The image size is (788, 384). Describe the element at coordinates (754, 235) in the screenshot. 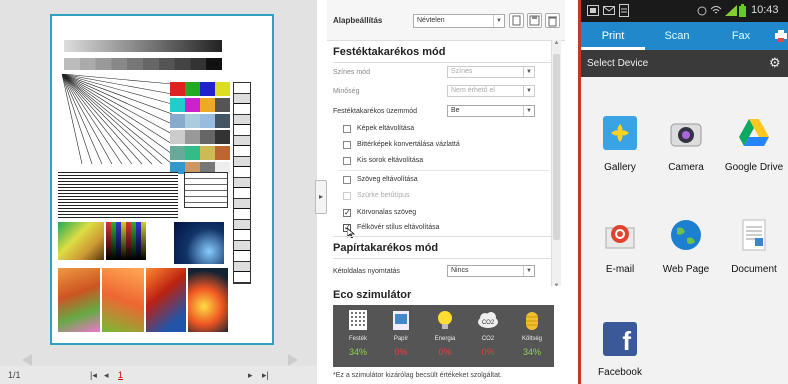

I see `document-icon` at that location.